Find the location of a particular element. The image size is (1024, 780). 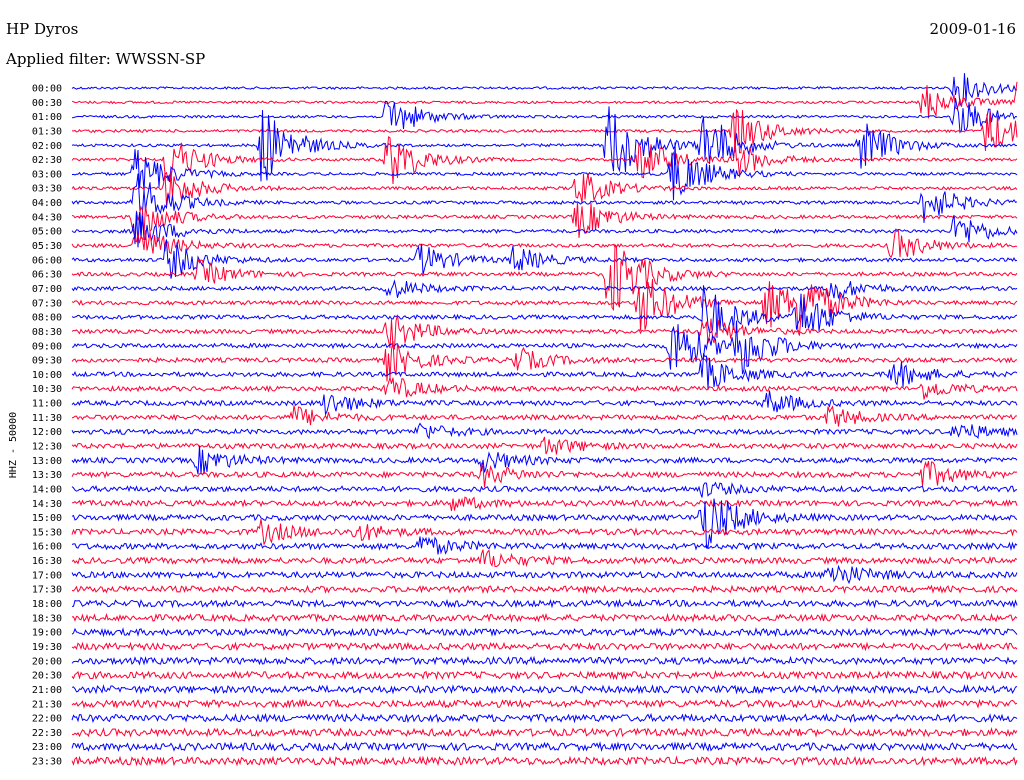

time-label: 10:00 is located at coordinates (47, 375).